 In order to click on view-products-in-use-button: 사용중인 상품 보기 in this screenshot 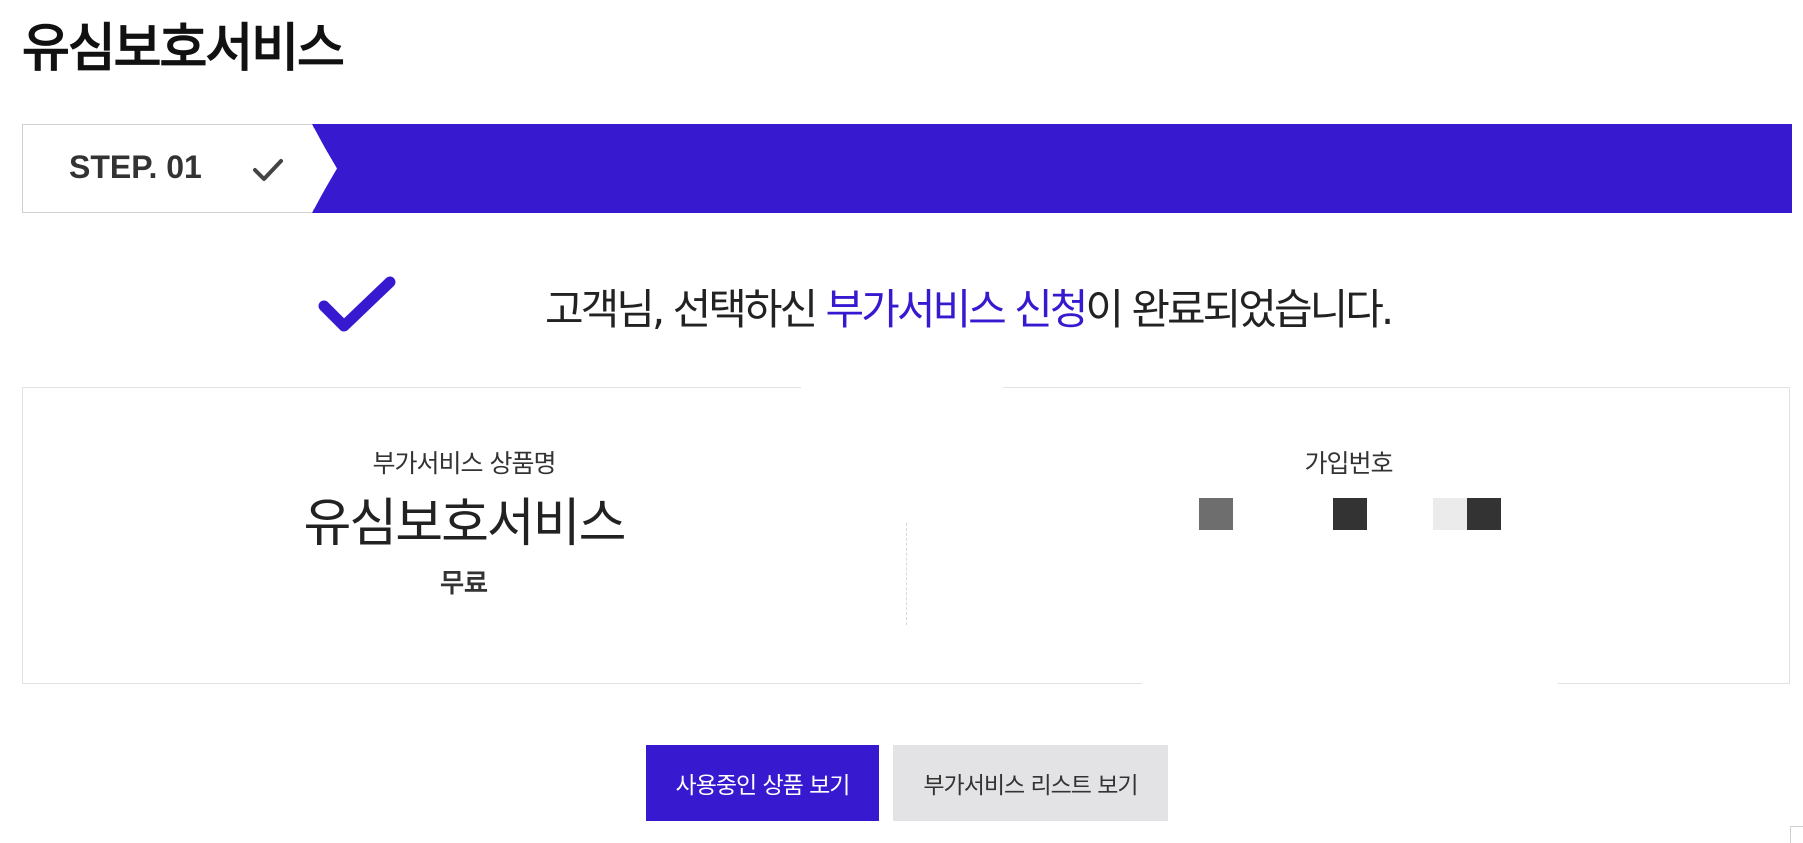, I will do `click(762, 783)`.